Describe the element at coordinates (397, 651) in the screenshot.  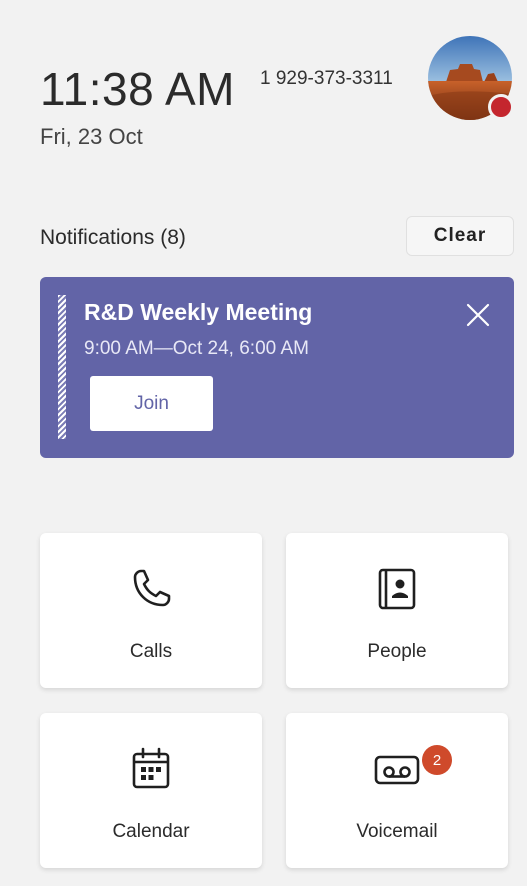
I see `people-label: People` at that location.